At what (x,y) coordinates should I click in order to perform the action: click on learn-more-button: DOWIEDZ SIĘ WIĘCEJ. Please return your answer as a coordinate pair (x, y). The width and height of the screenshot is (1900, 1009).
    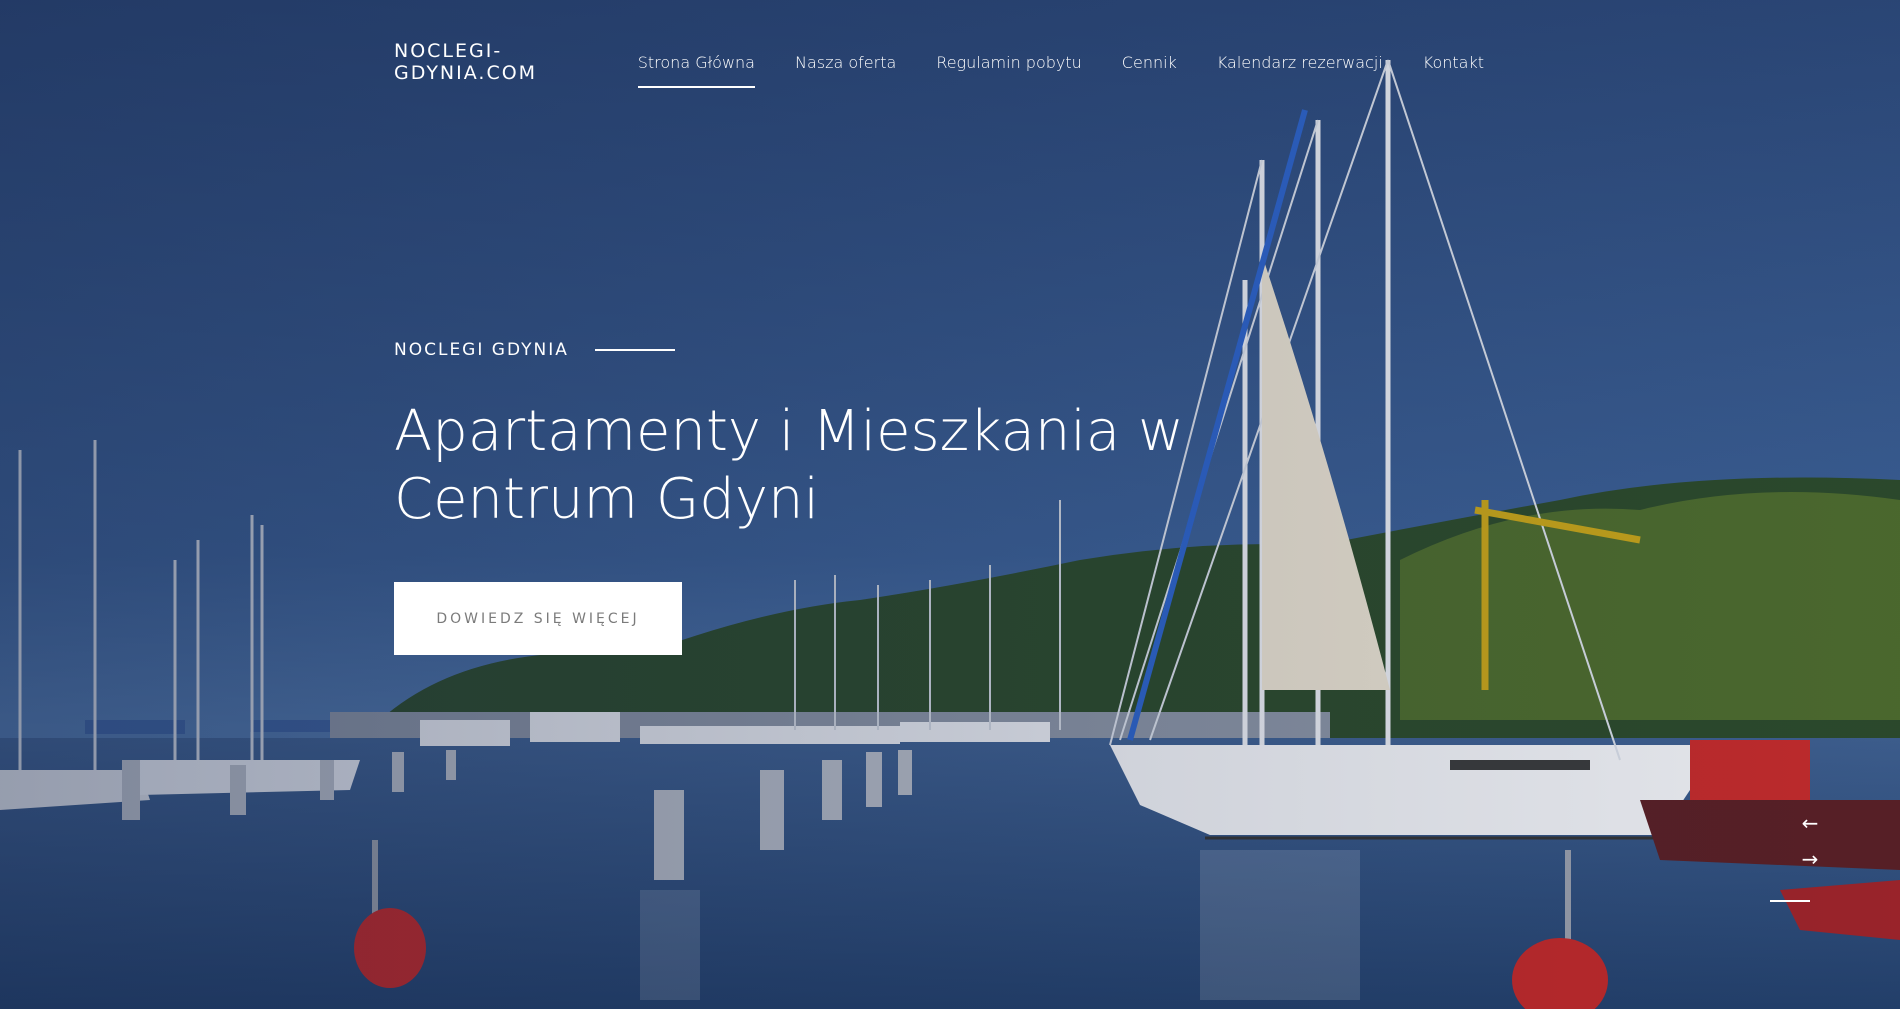
    Looking at the image, I should click on (538, 618).